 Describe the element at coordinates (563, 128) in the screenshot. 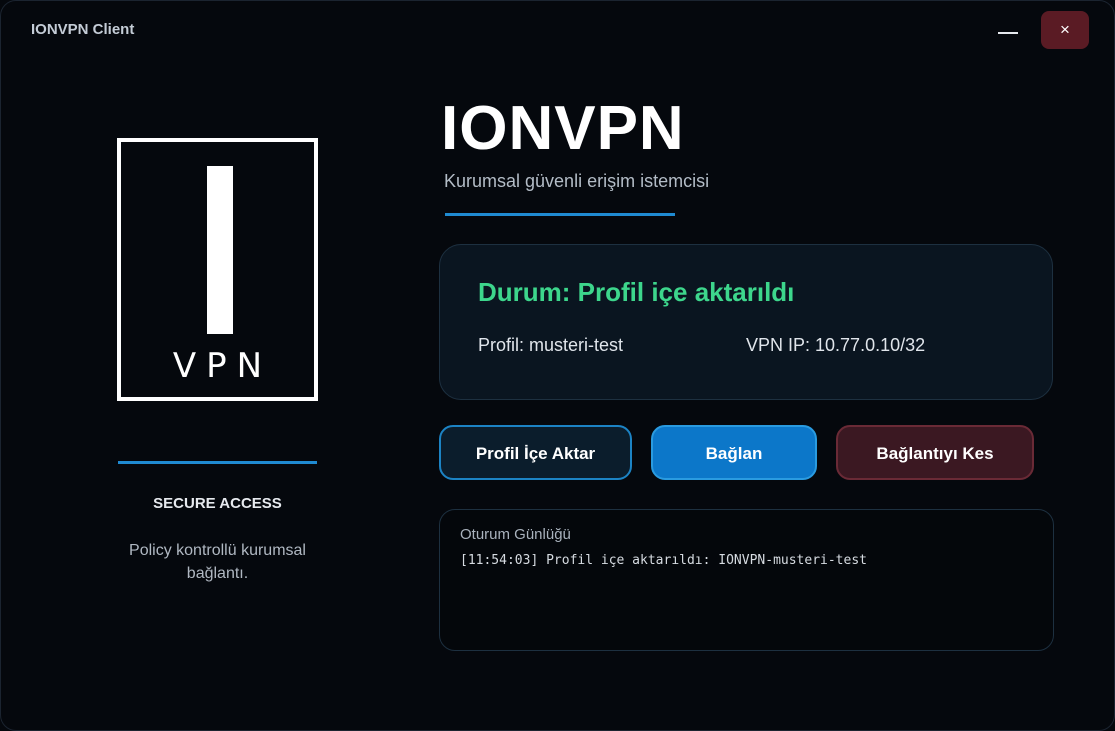

I see `brand-title: IONVPN` at that location.